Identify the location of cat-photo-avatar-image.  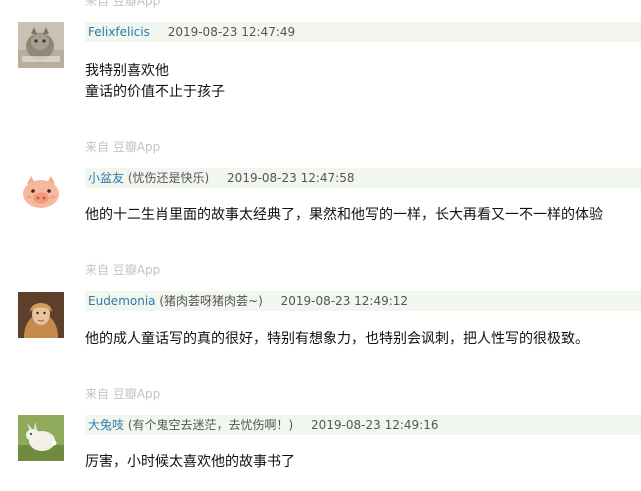
(41, 45).